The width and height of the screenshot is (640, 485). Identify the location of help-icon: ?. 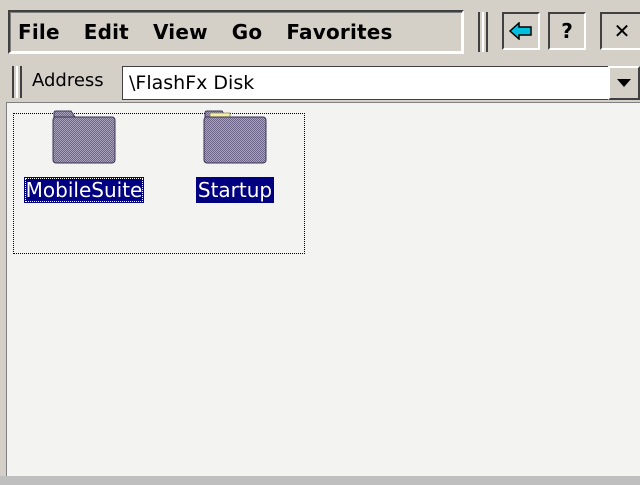
(567, 31).